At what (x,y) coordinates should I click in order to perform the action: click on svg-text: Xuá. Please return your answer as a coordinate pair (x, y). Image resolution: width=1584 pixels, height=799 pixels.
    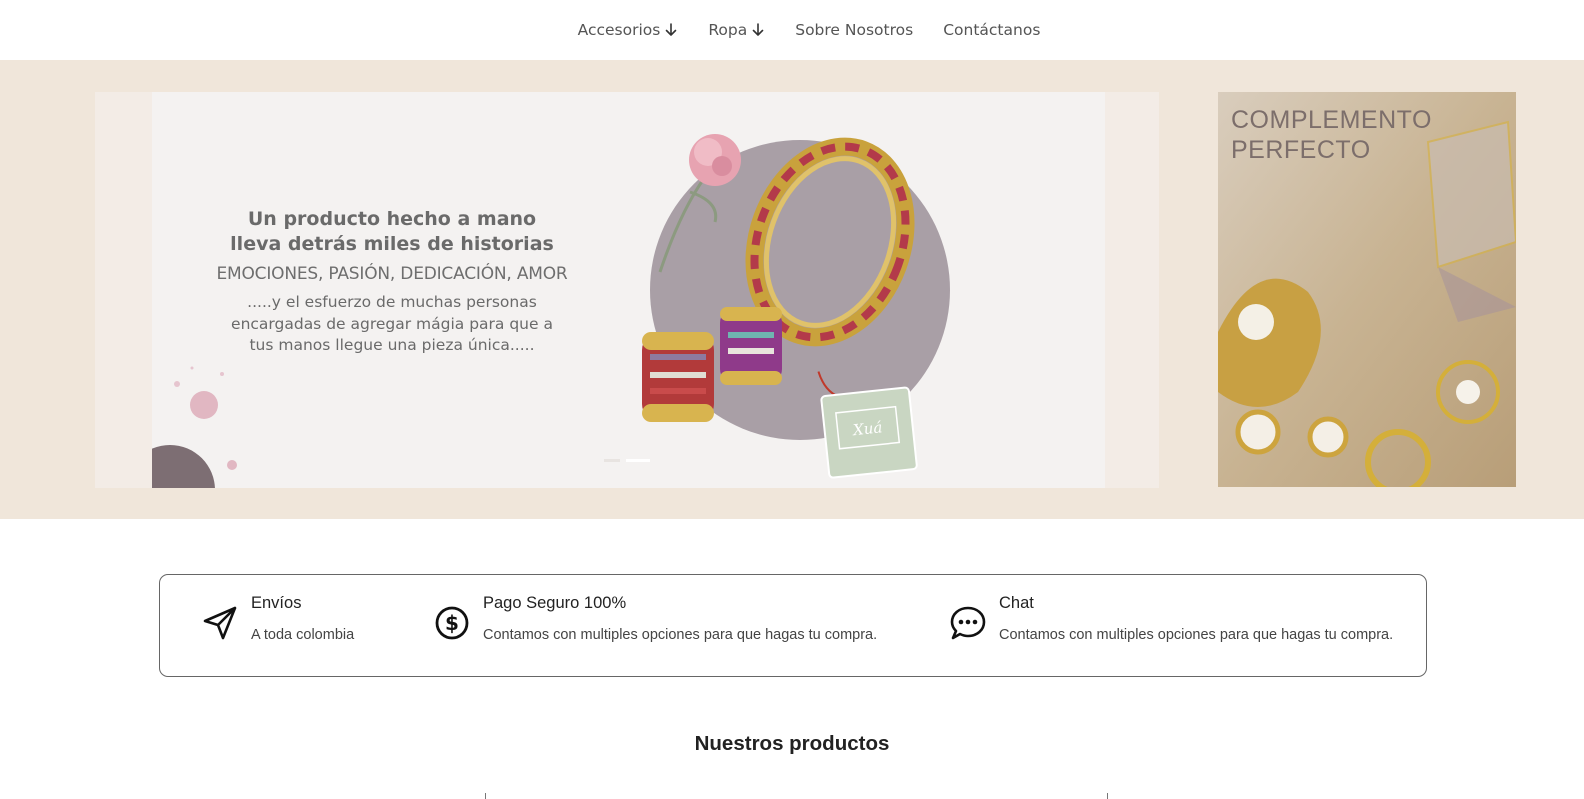
    Looking at the image, I should click on (867, 428).